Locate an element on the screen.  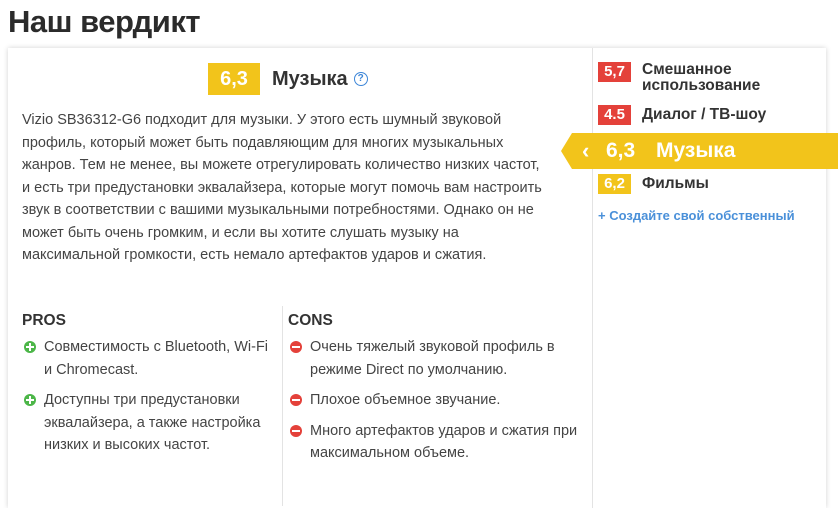
pros-cons-divider is located at coordinates (282, 406).